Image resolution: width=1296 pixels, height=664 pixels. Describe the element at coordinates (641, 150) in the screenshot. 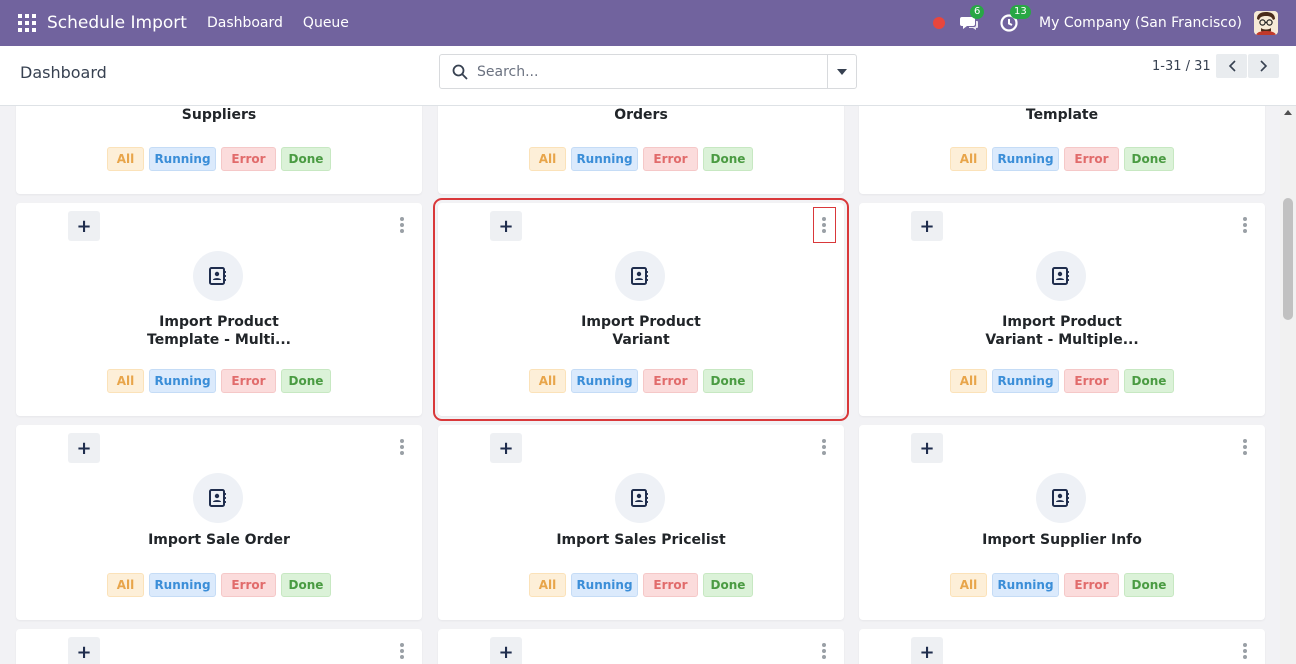

I see `import-card: Orders All Running Error Done` at that location.